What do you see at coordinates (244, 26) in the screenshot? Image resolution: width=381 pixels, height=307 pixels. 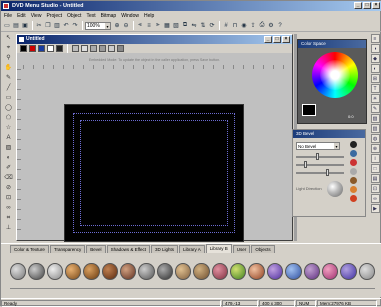 I see `preview-icon: ◉` at bounding box center [244, 26].